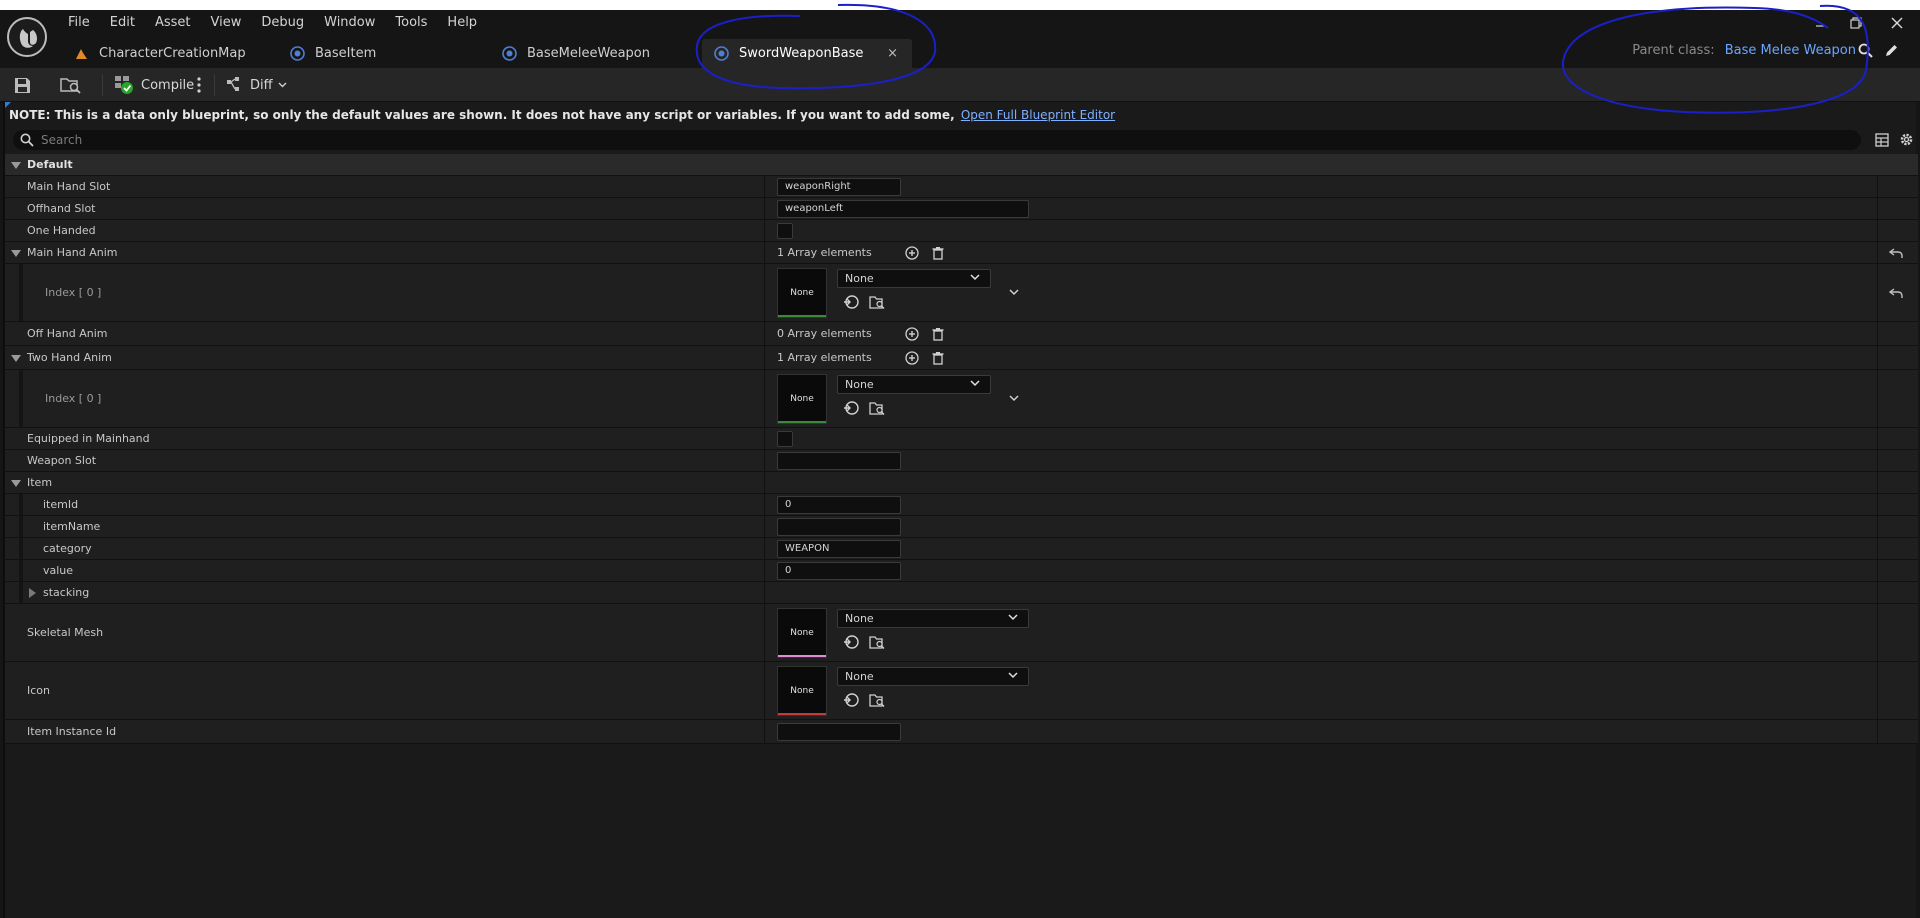  Describe the element at coordinates (349, 23) in the screenshot. I see `menu-window: Window` at that location.